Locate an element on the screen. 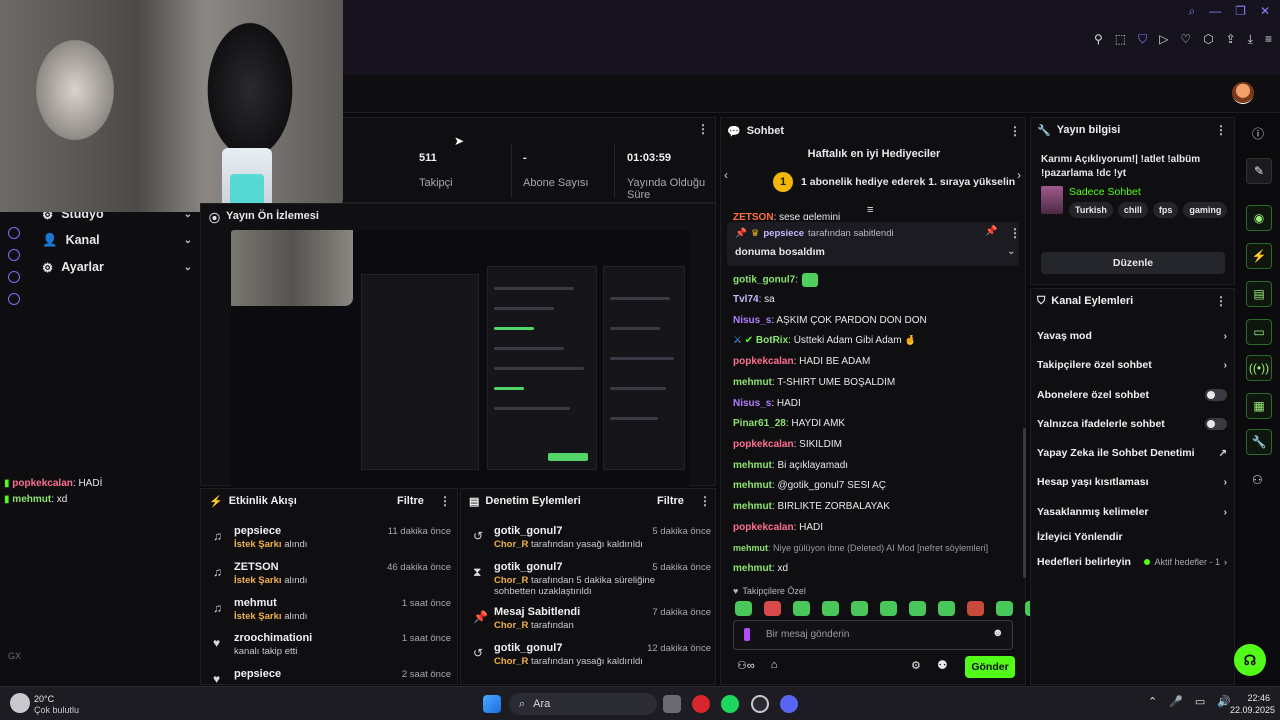 This screenshot has width=1280, height=720. microphone-icon is located at coordinates (747, 634).